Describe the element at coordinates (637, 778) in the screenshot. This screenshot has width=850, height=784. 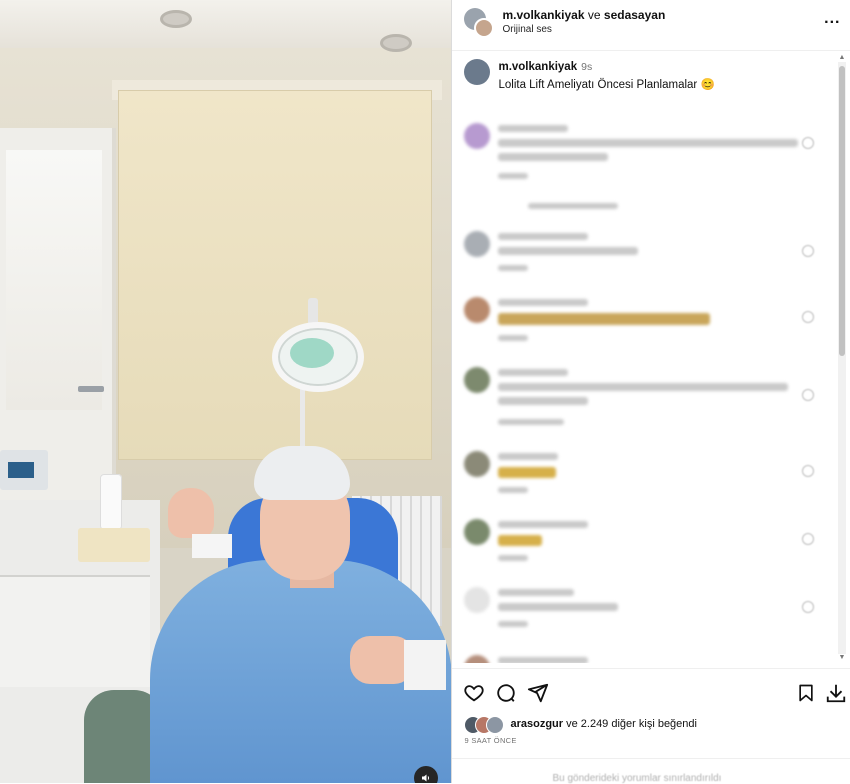
I see `comments-restricted-note: Bu gönderideki yorumlar sınırlandırıldı` at that location.